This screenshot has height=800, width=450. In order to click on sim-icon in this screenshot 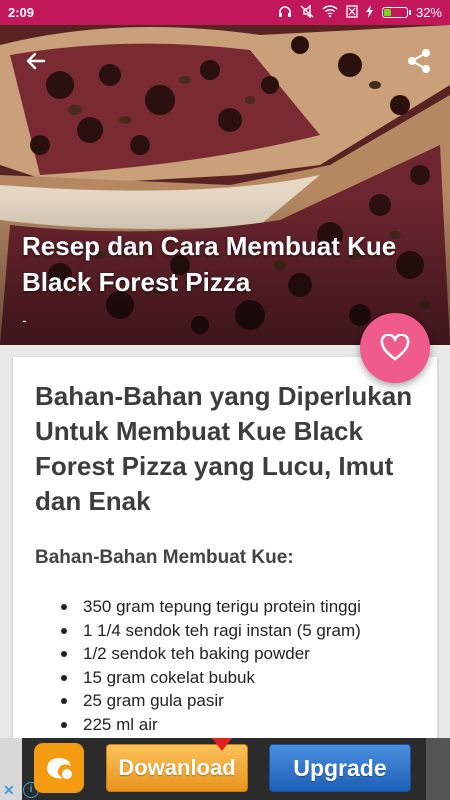, I will do `click(352, 12)`.